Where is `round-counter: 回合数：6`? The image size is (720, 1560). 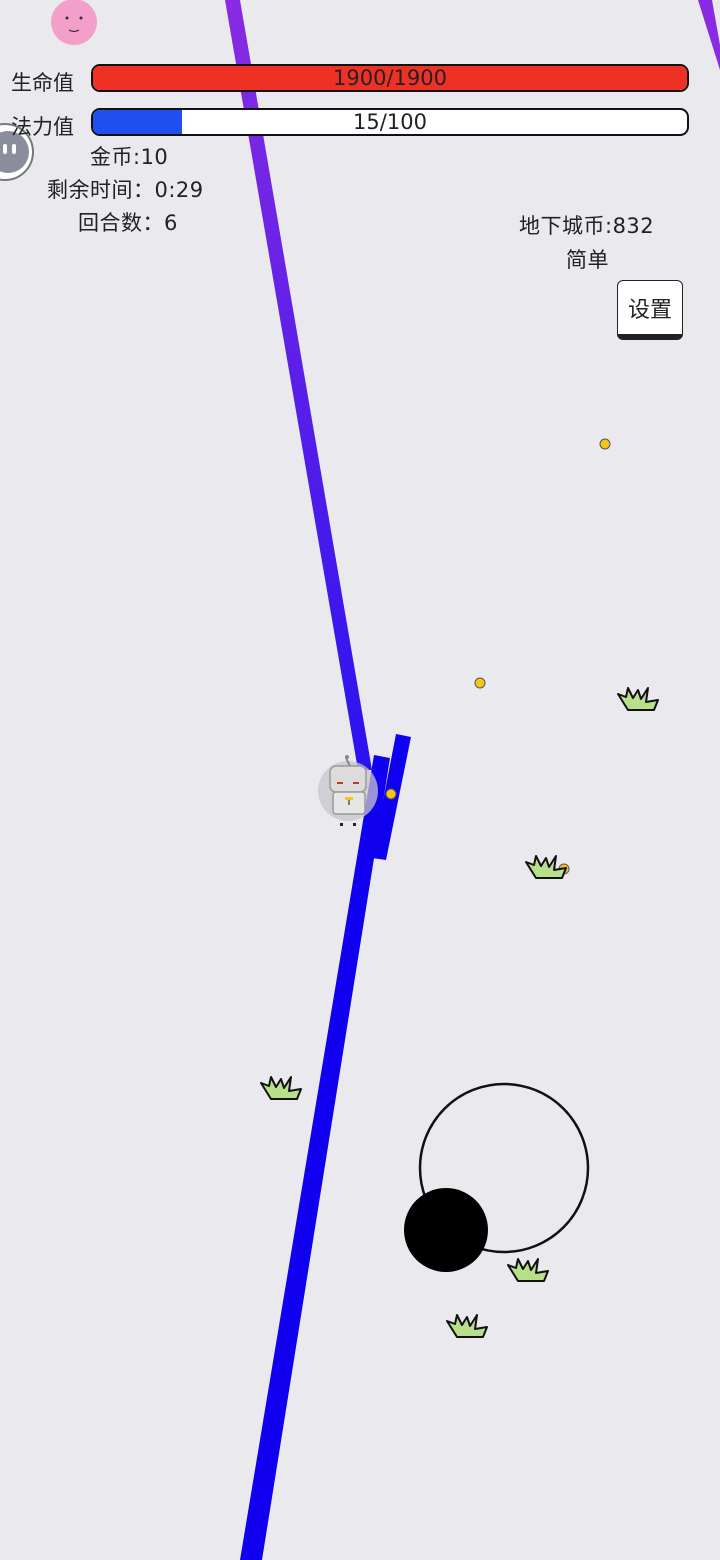
round-counter: 回合数：6 is located at coordinates (128, 223).